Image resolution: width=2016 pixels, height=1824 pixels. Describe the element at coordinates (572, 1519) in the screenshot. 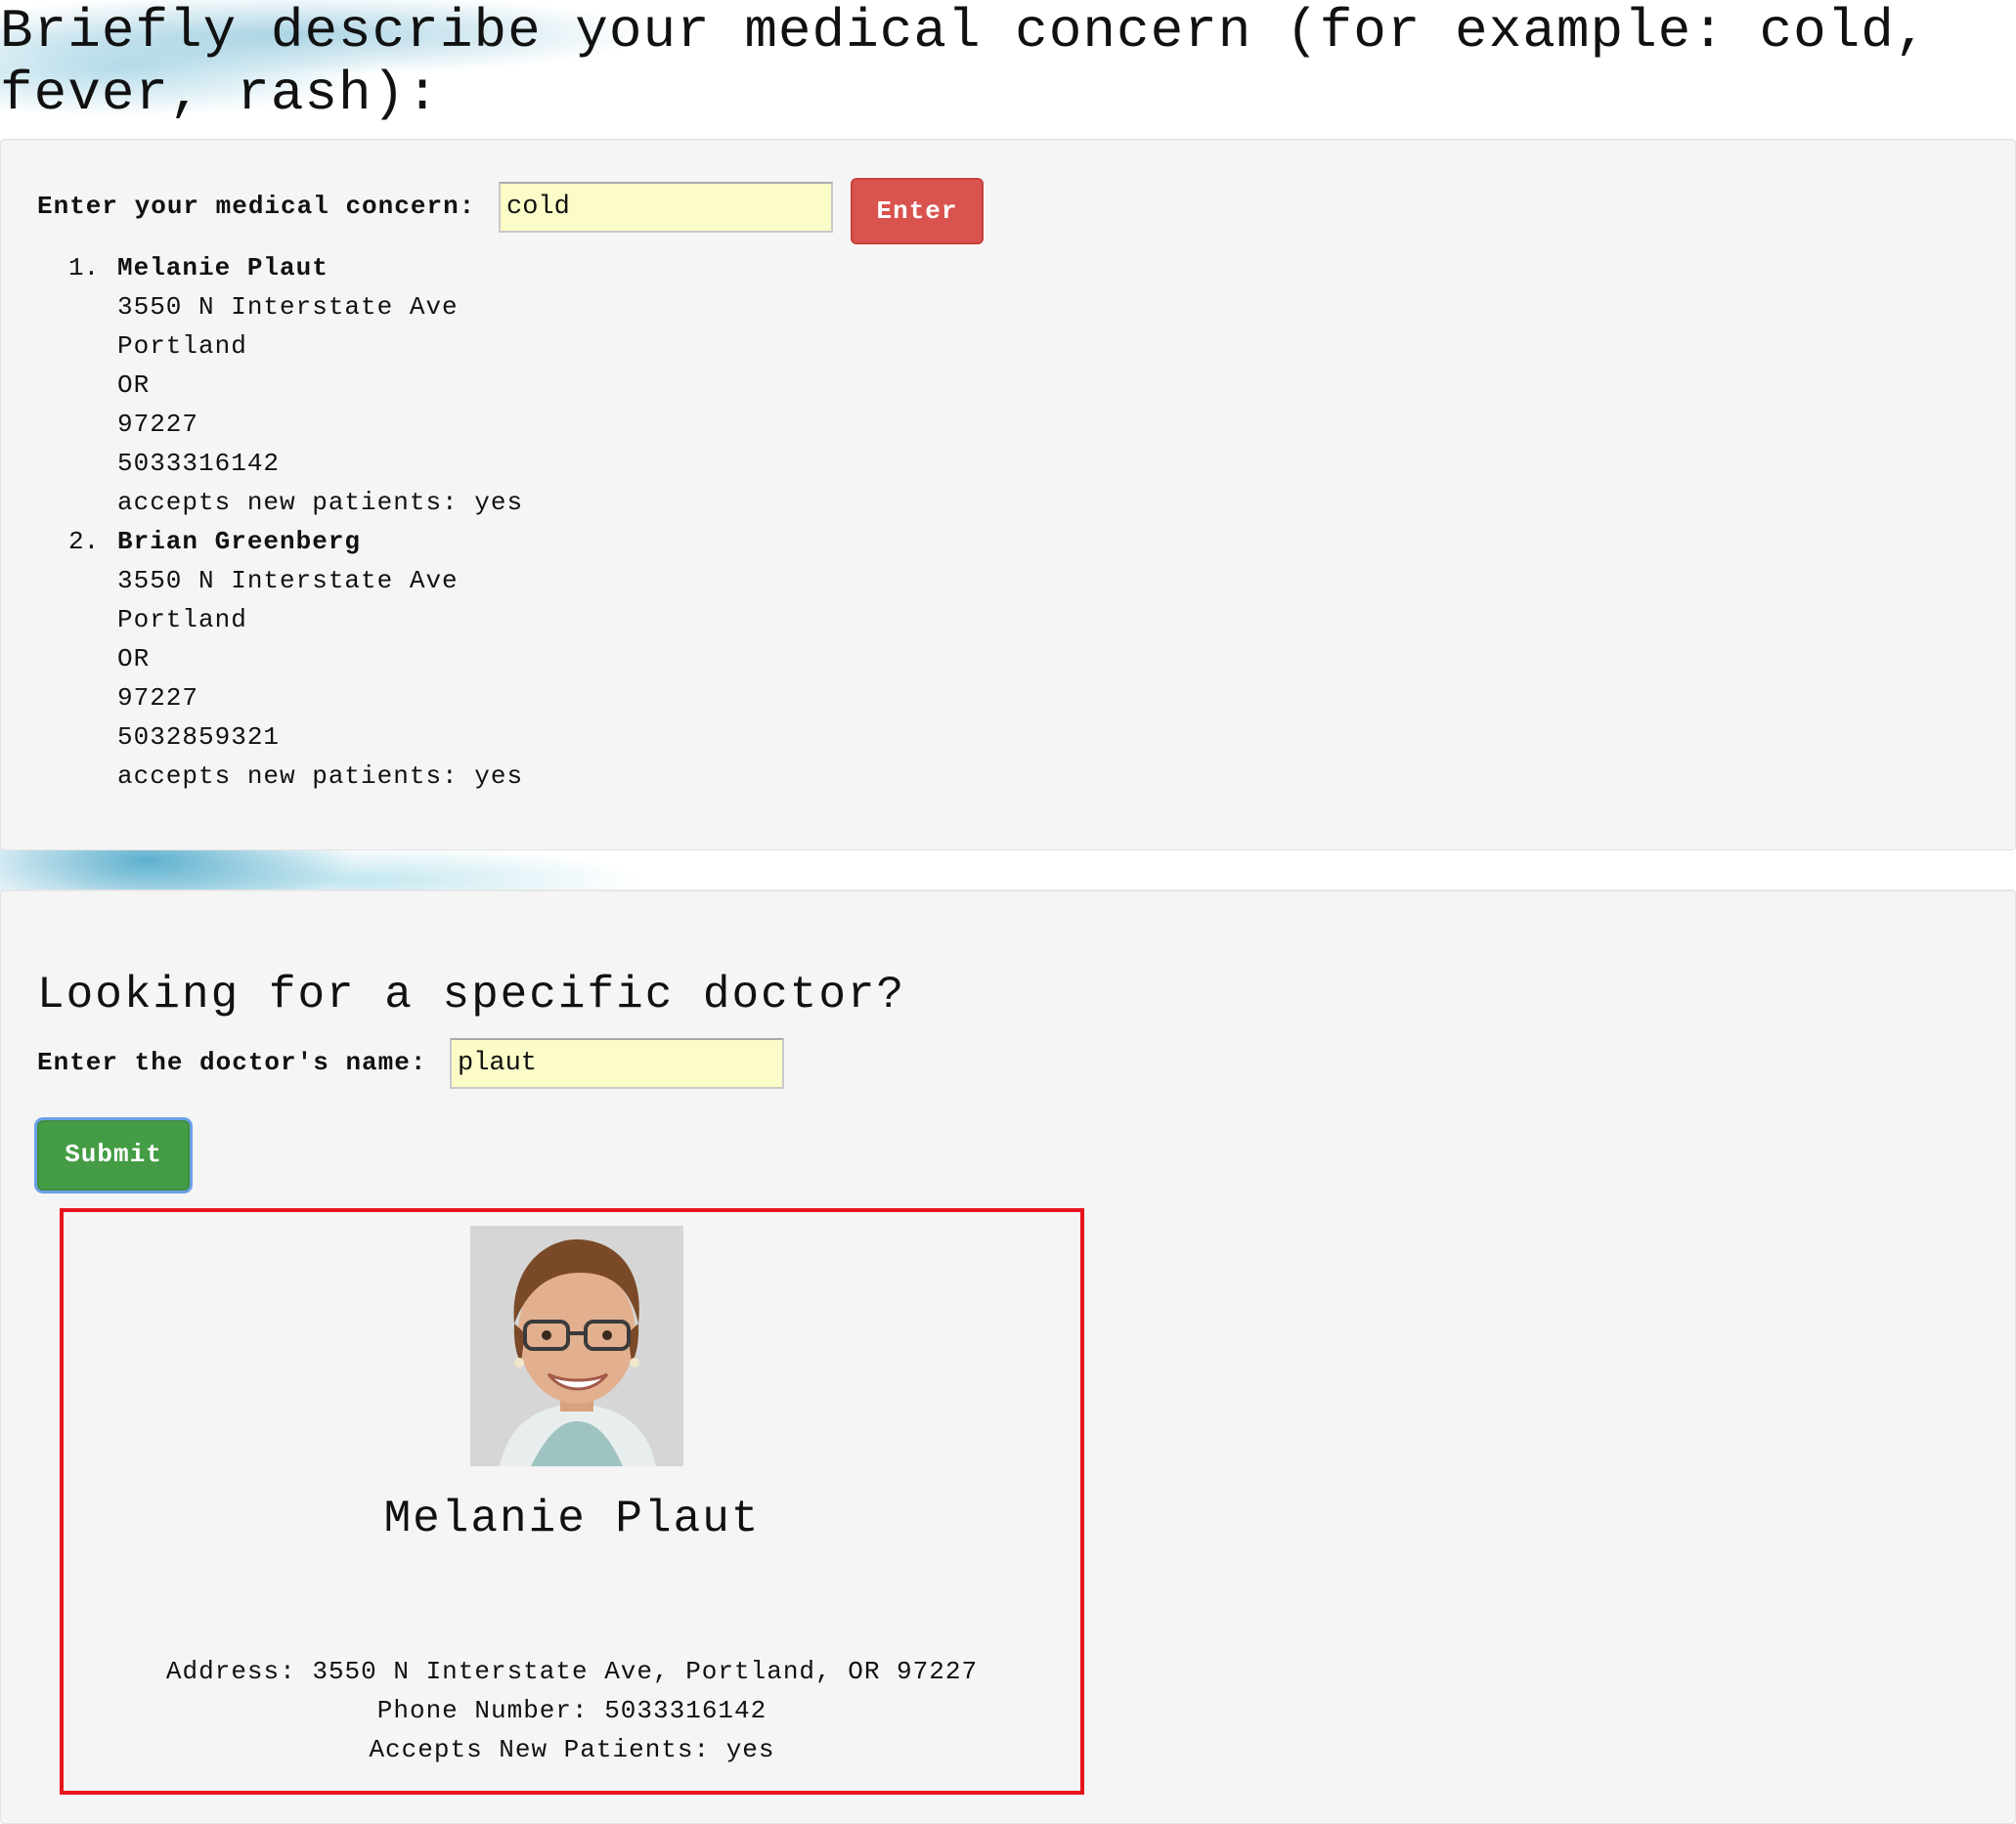

I see `card-doctor-name: Melanie Plaut` at that location.